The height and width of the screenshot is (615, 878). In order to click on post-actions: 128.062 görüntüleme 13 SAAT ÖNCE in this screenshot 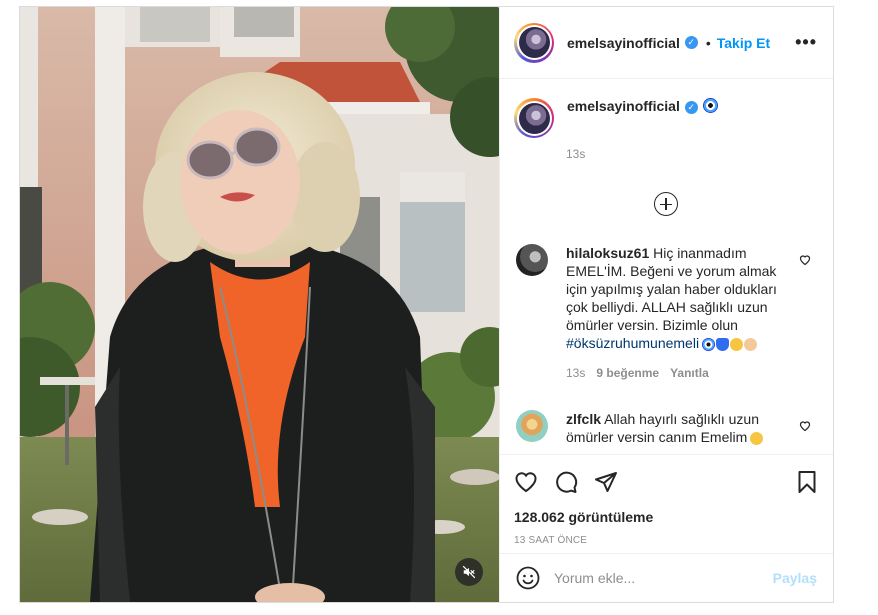, I will do `click(666, 503)`.